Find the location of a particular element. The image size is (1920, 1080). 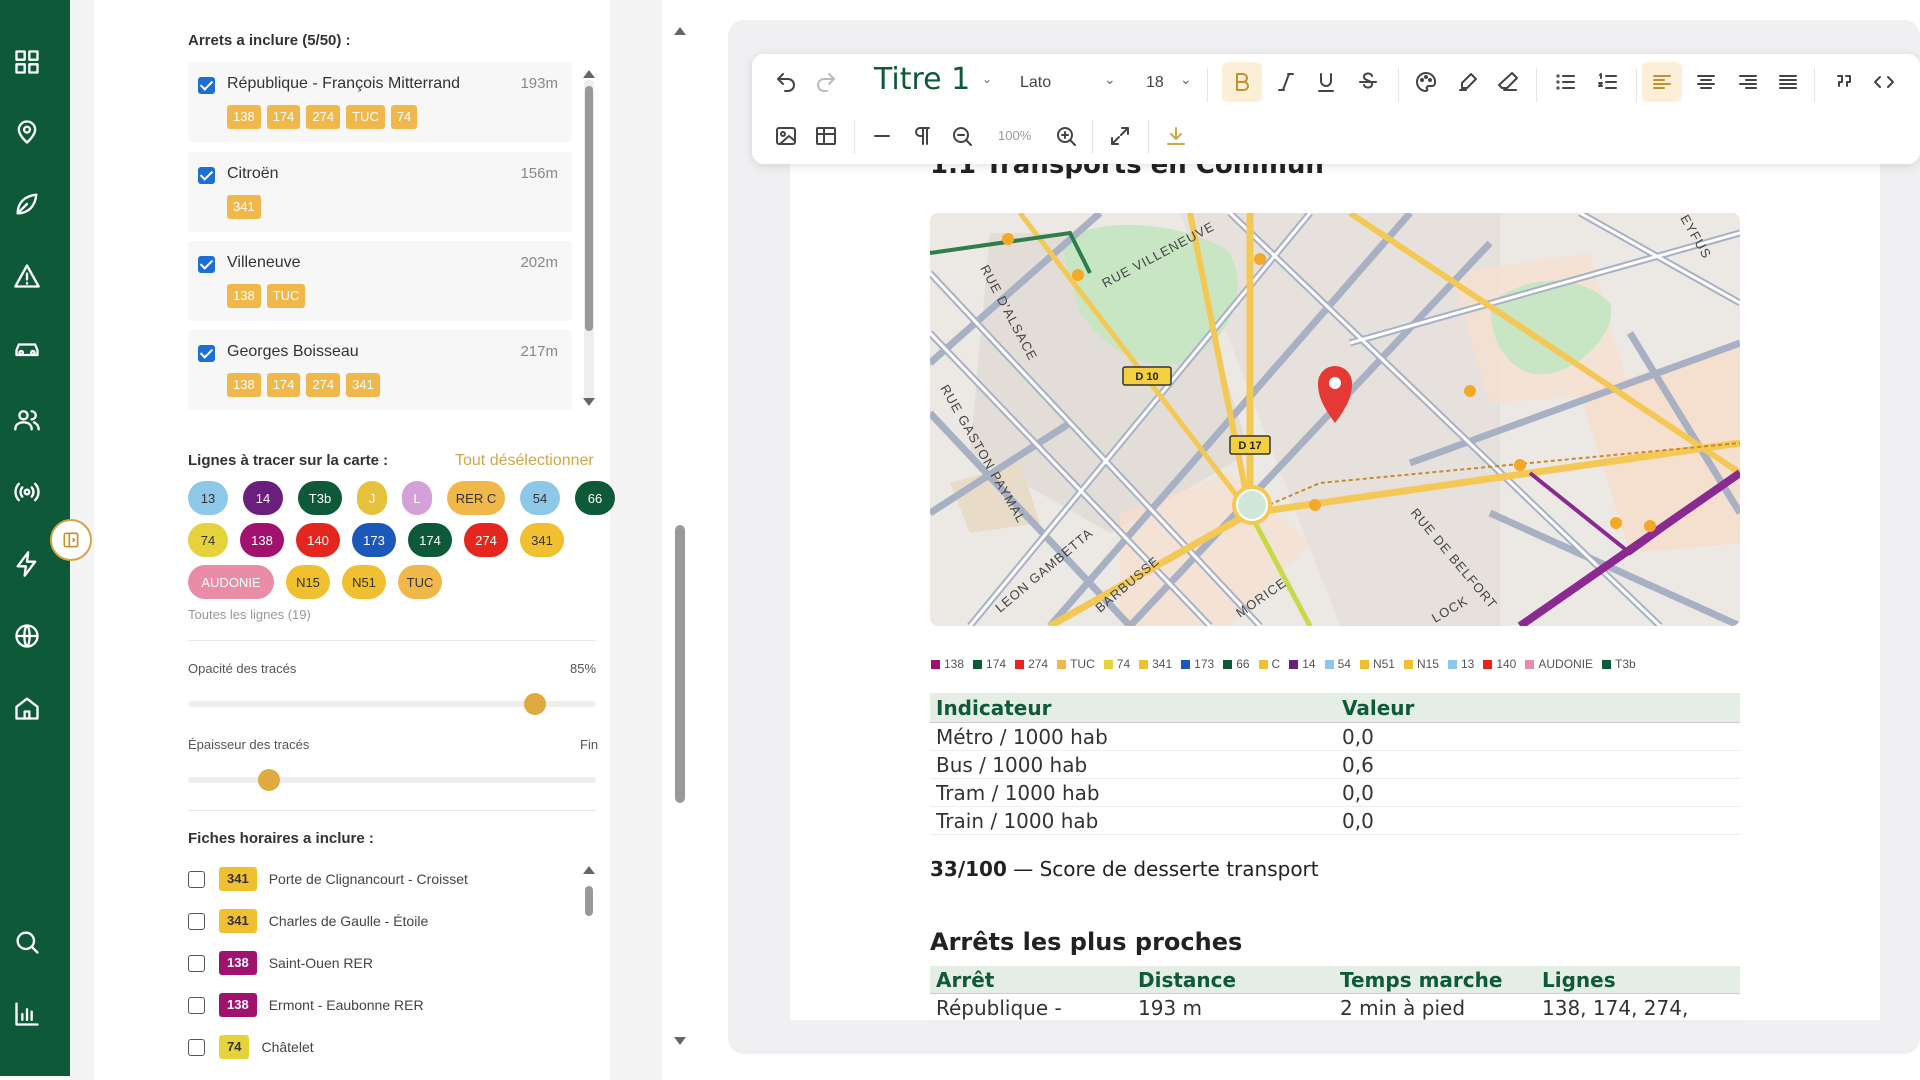

page-scroll-up-icon is located at coordinates (680, 31).